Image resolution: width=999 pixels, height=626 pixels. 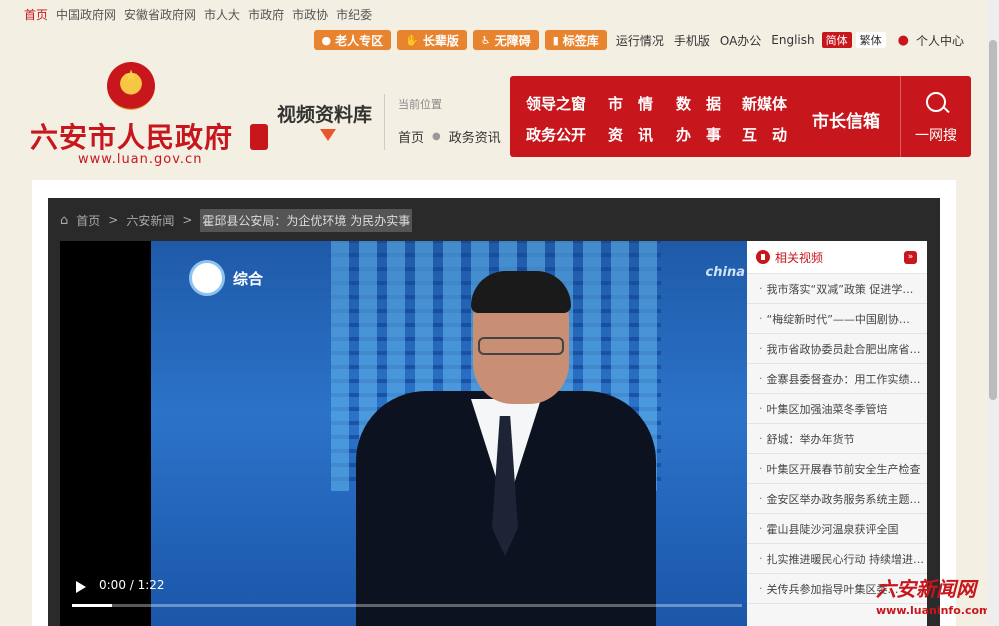 I want to click on nav-gov-open: 政务公开, so click(x=556, y=134).